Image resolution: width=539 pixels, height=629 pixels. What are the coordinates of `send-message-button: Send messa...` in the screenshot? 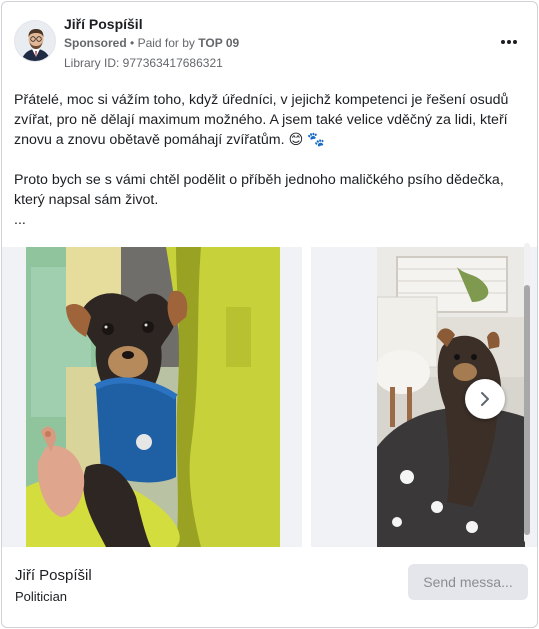 It's located at (468, 582).